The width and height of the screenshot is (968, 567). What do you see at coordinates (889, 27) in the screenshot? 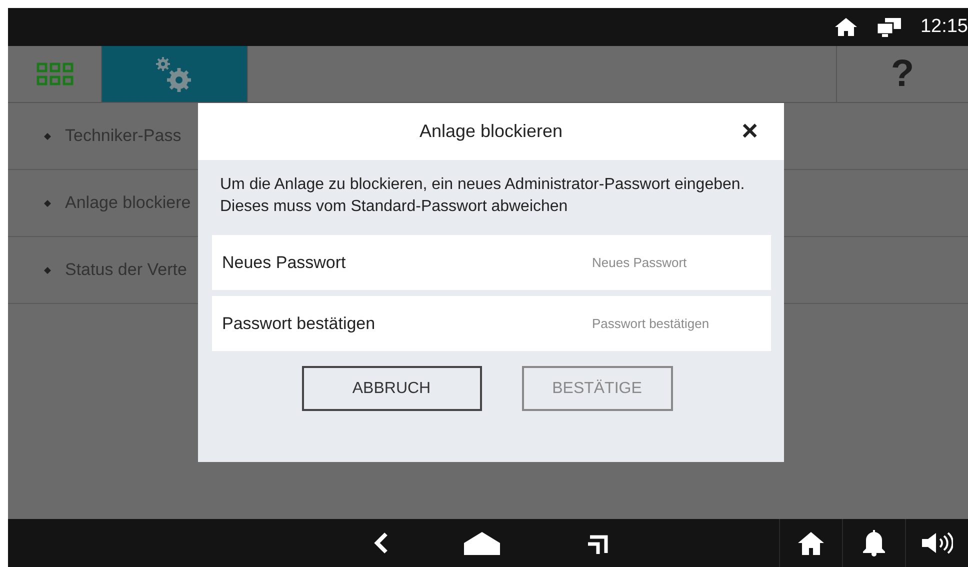
I see `network-icon` at bounding box center [889, 27].